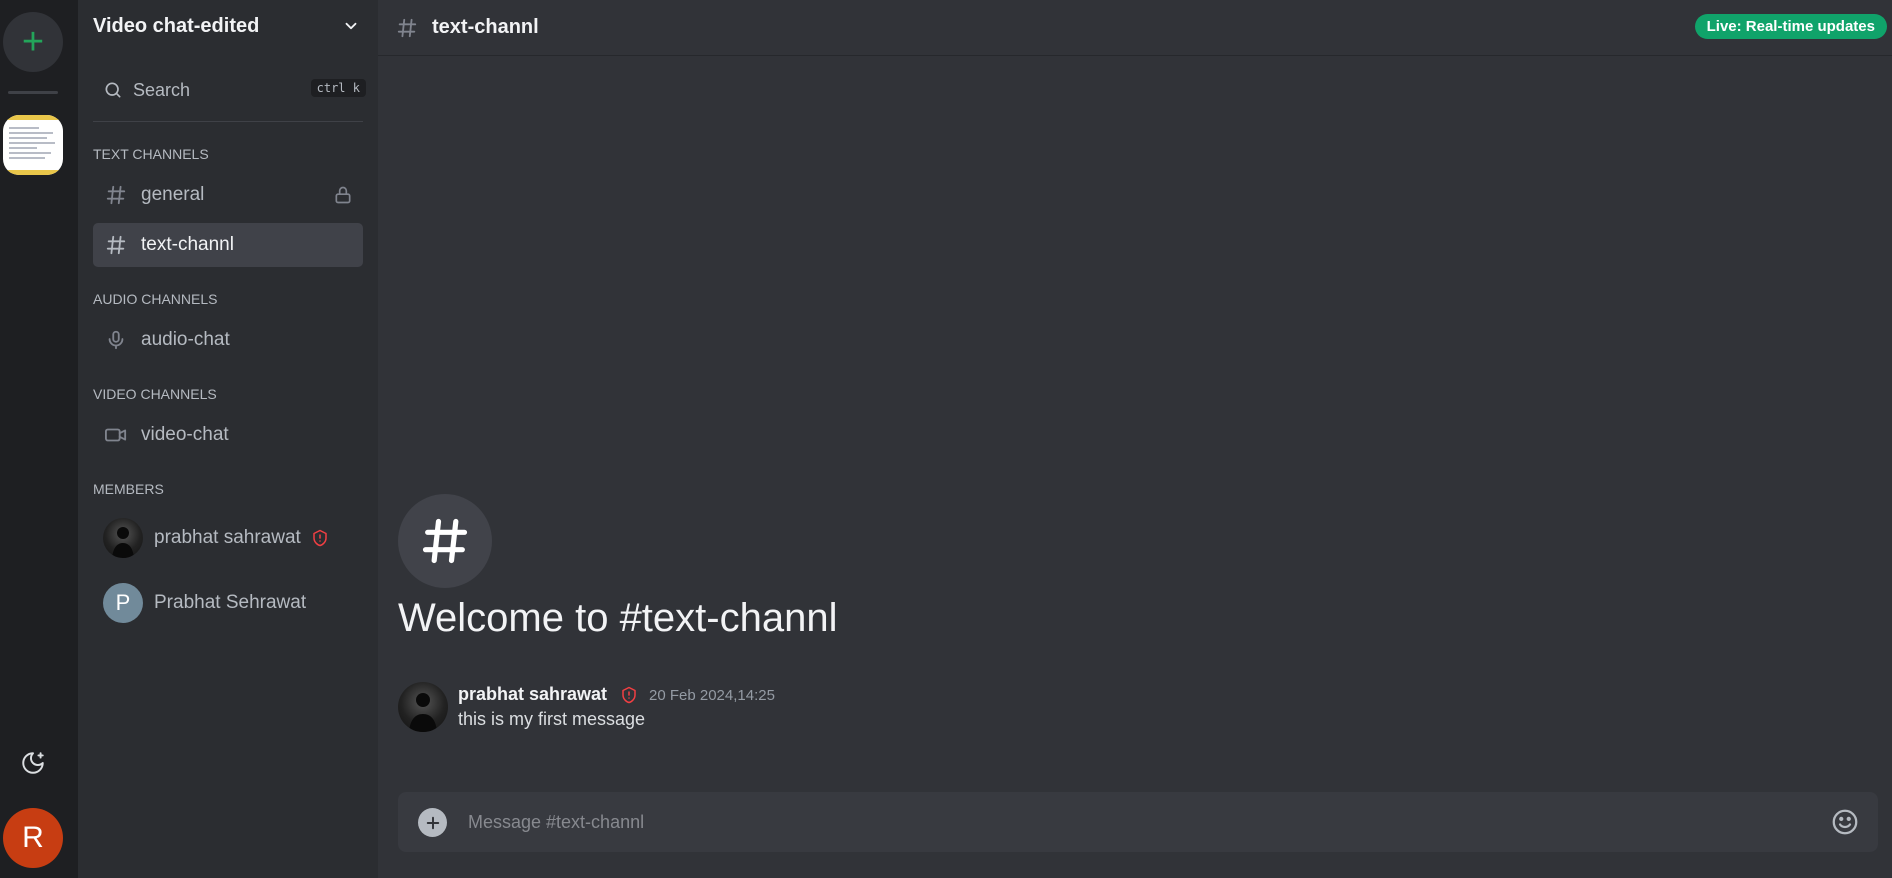  What do you see at coordinates (356, 88) in the screenshot?
I see `shortcut-key: k` at bounding box center [356, 88].